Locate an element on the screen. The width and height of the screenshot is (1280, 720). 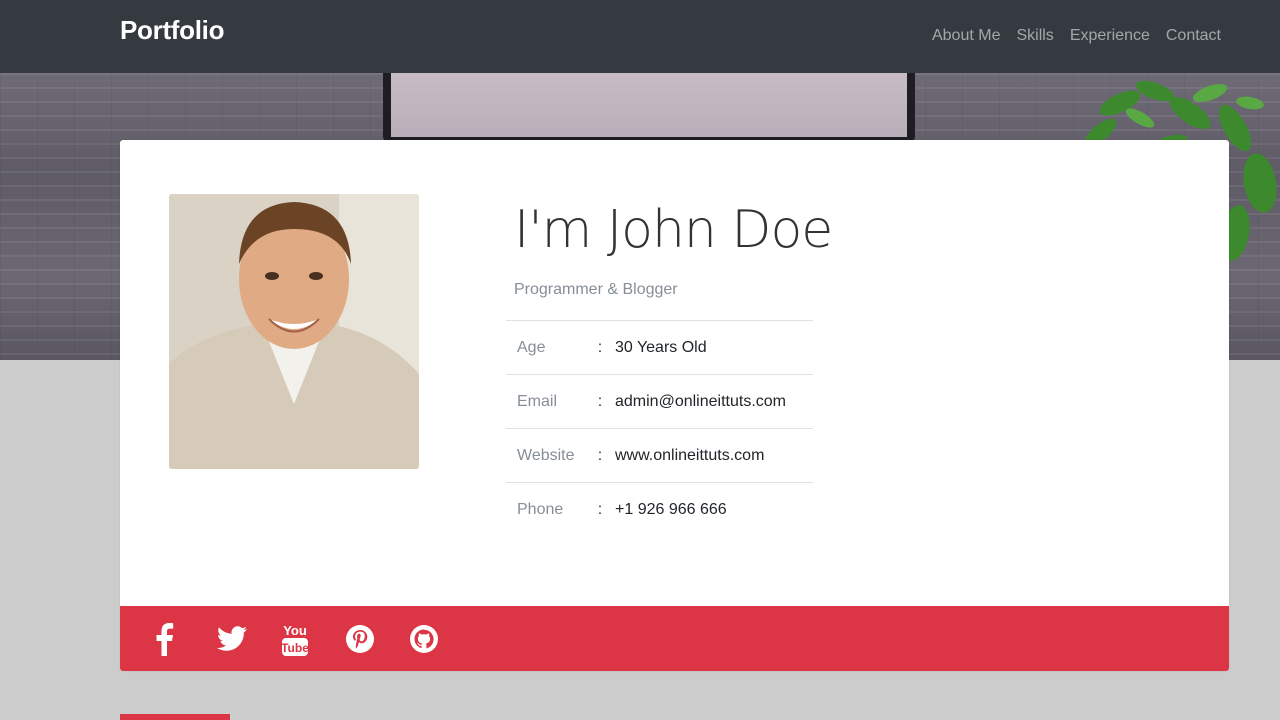
profile-role: Programmer & Blogger is located at coordinates (596, 289).